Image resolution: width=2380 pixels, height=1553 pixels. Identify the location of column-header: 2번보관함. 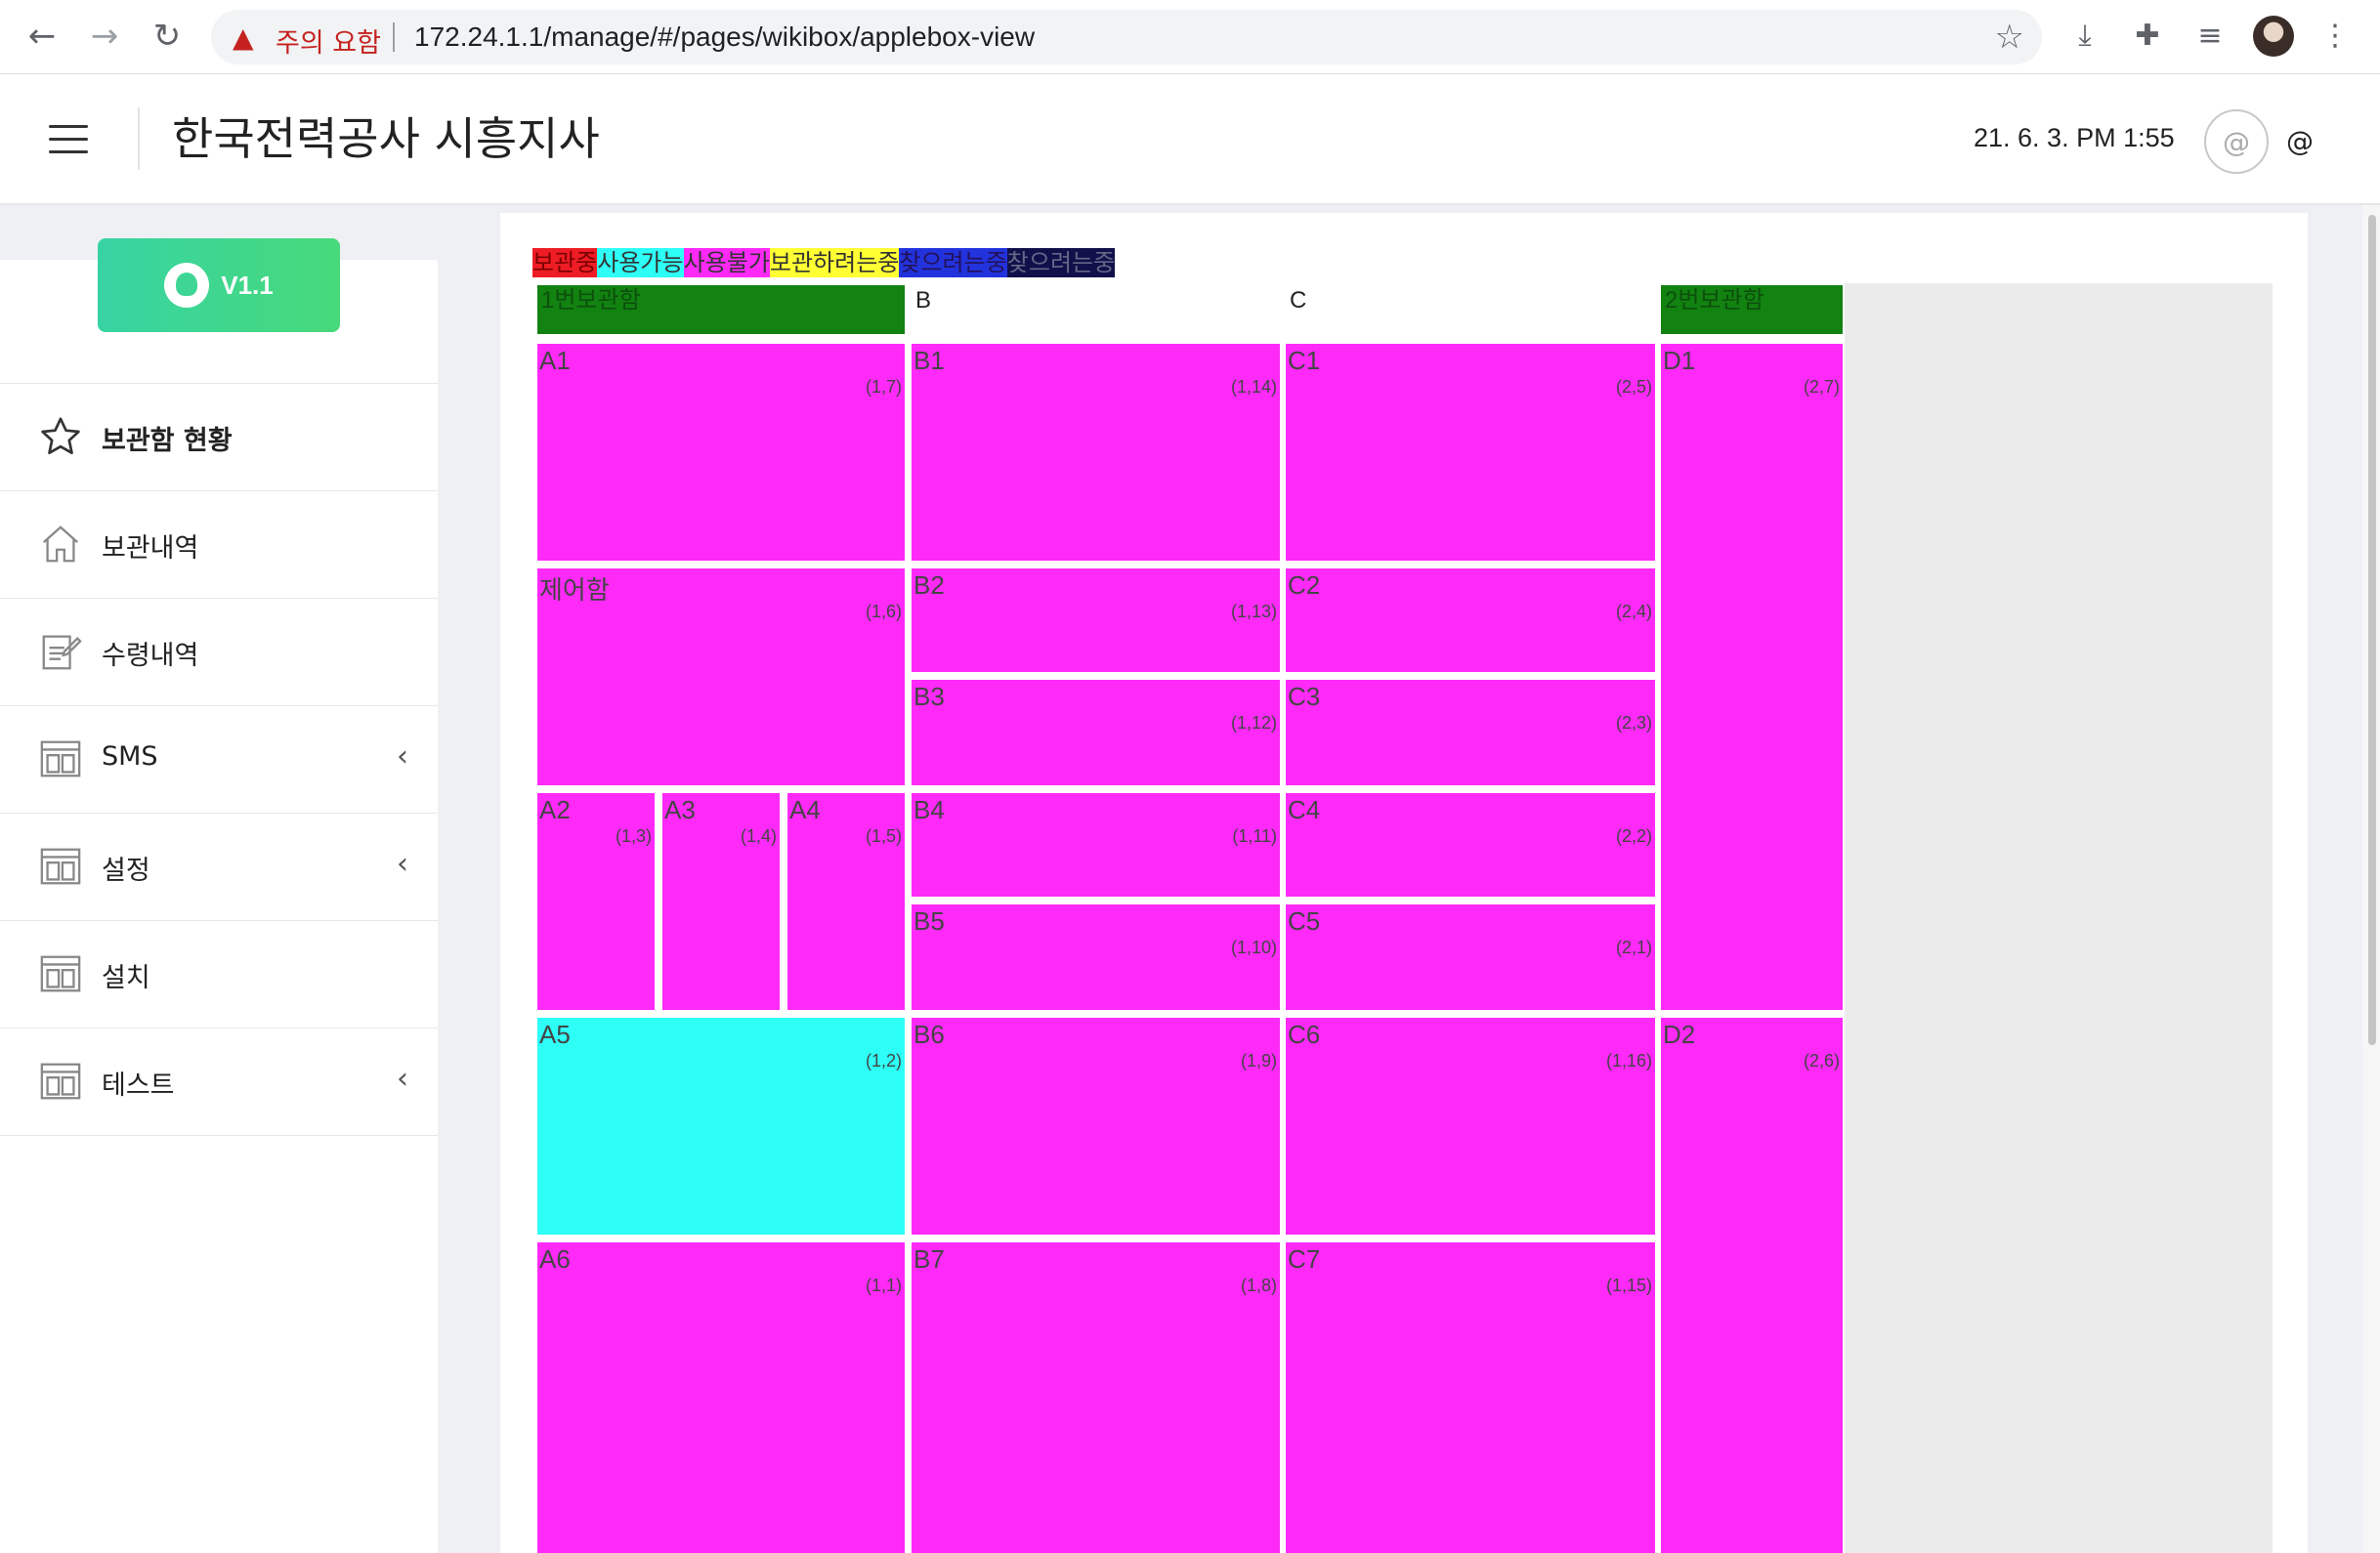
(1752, 309).